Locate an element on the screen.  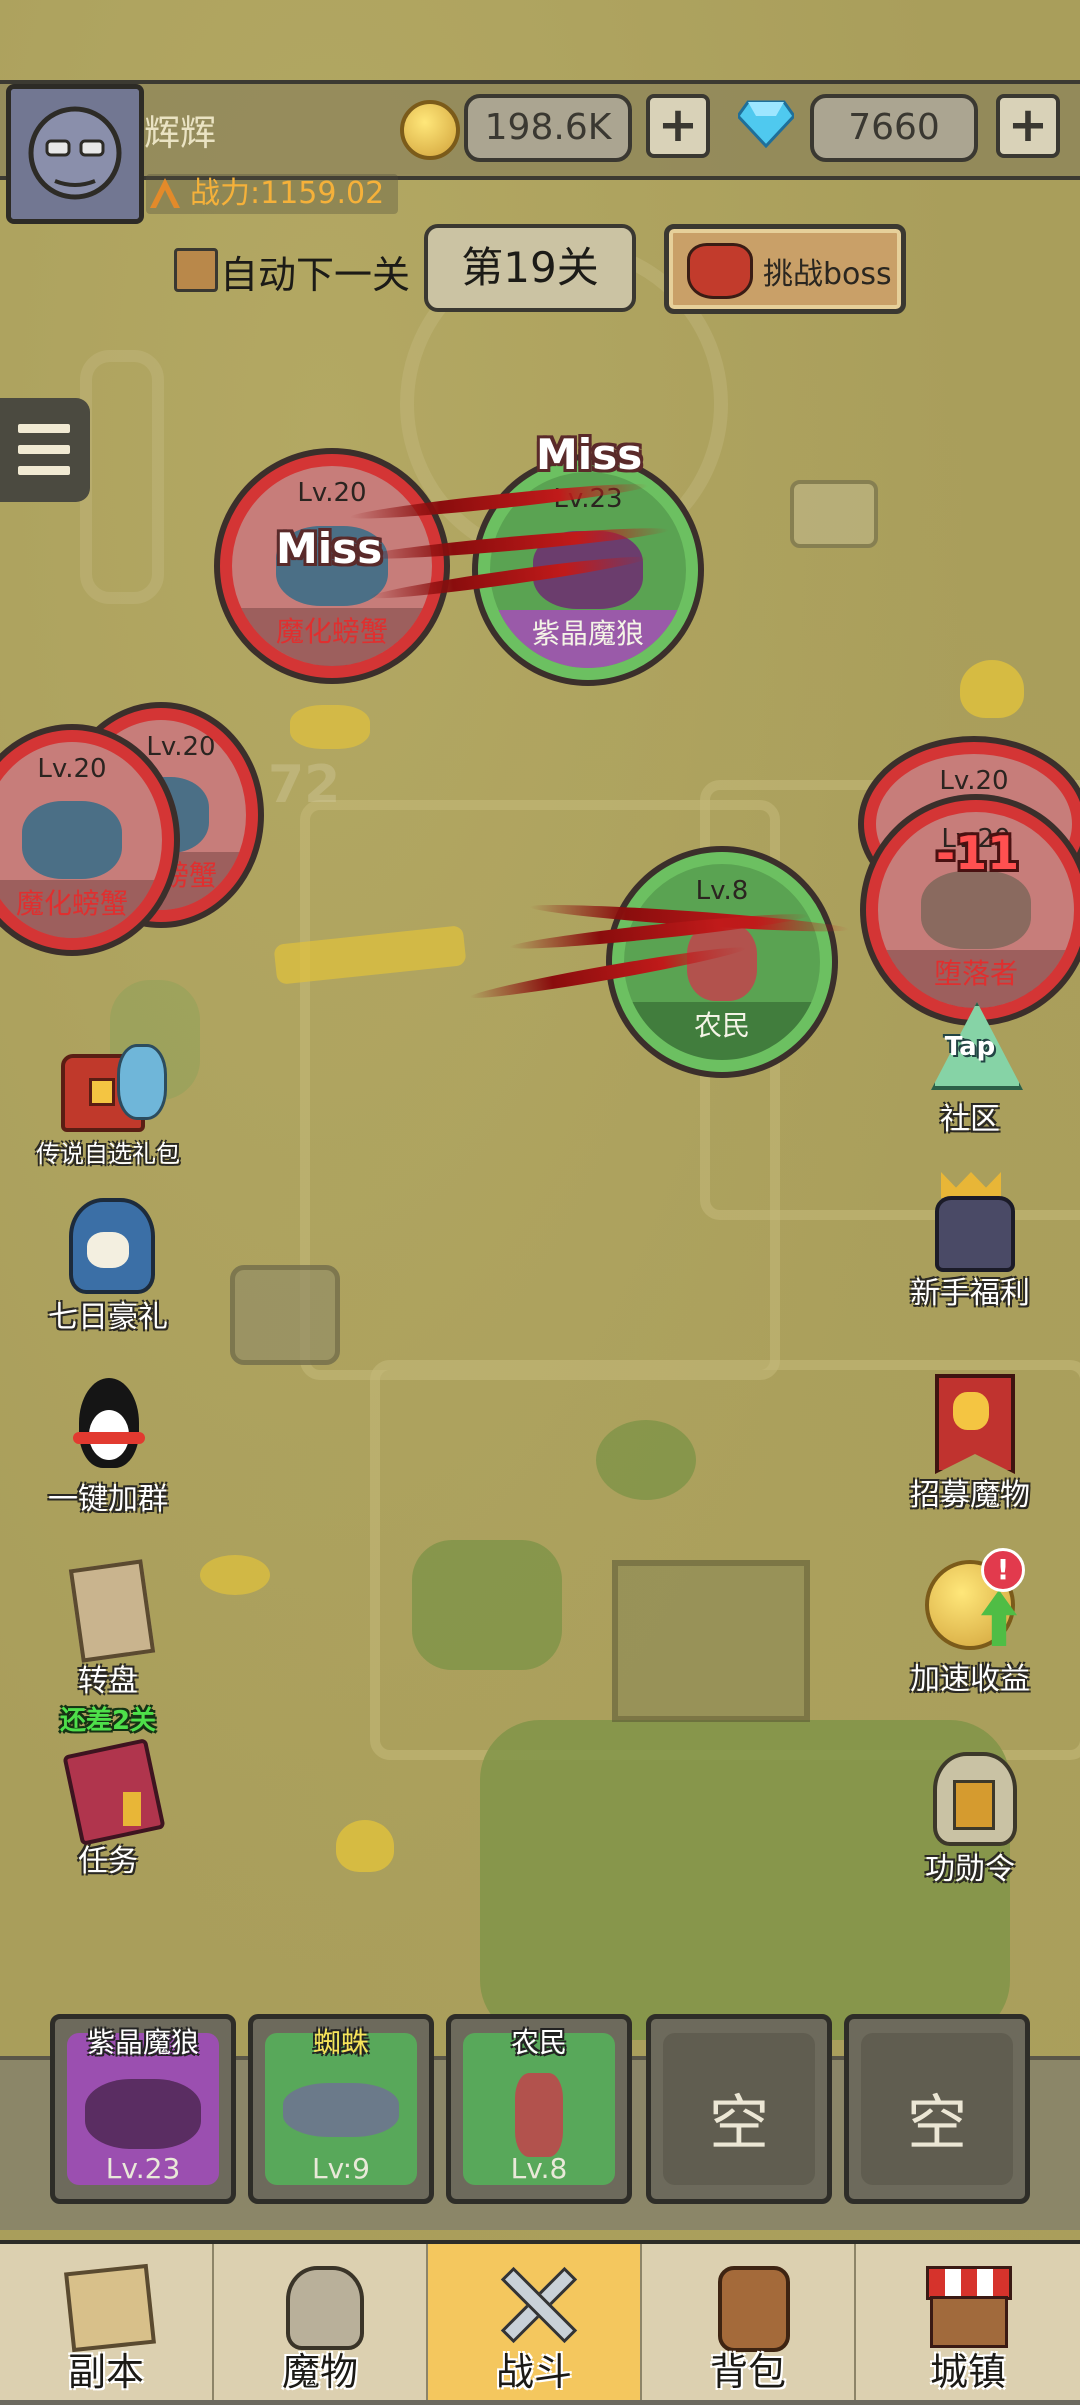
roulette-button: 转盘 还差2关 is located at coordinates (108, 1646).